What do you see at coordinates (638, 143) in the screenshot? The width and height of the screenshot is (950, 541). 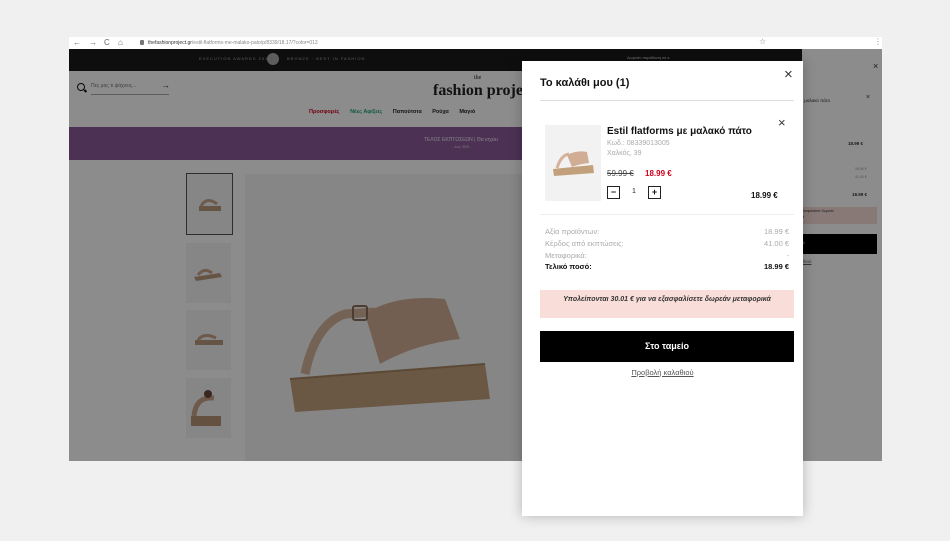 I see `cart-item-code: Κωδ.: 08339013005` at bounding box center [638, 143].